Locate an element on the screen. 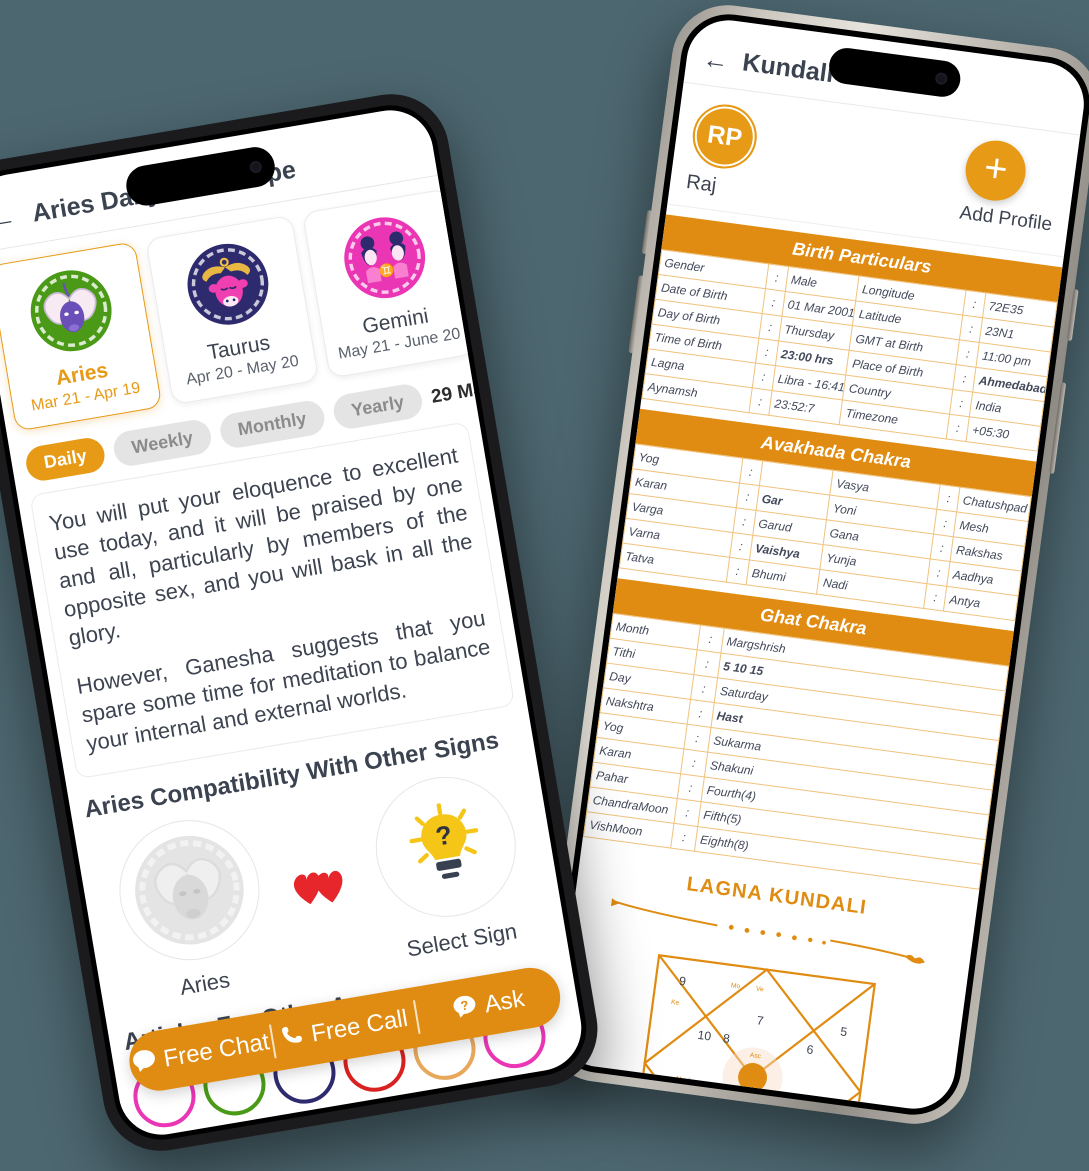 This screenshot has height=1171, width=1089. house-number-11: 11 is located at coordinates (662, 1112).